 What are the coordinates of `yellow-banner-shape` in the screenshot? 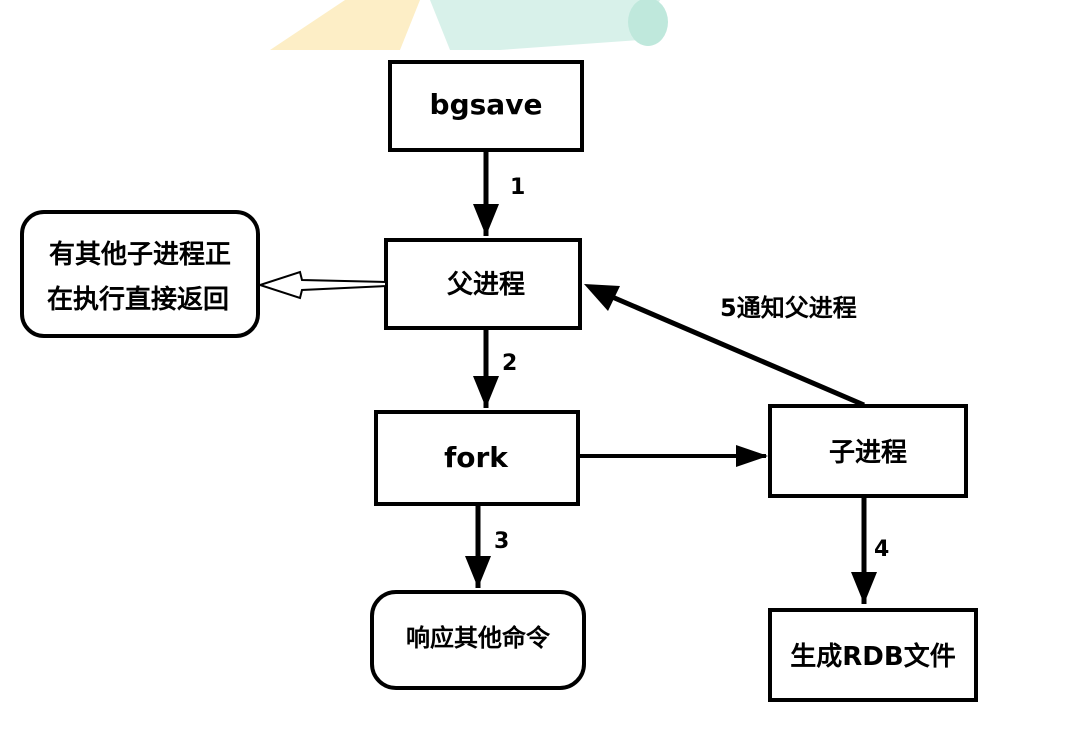 It's located at (345, 25).